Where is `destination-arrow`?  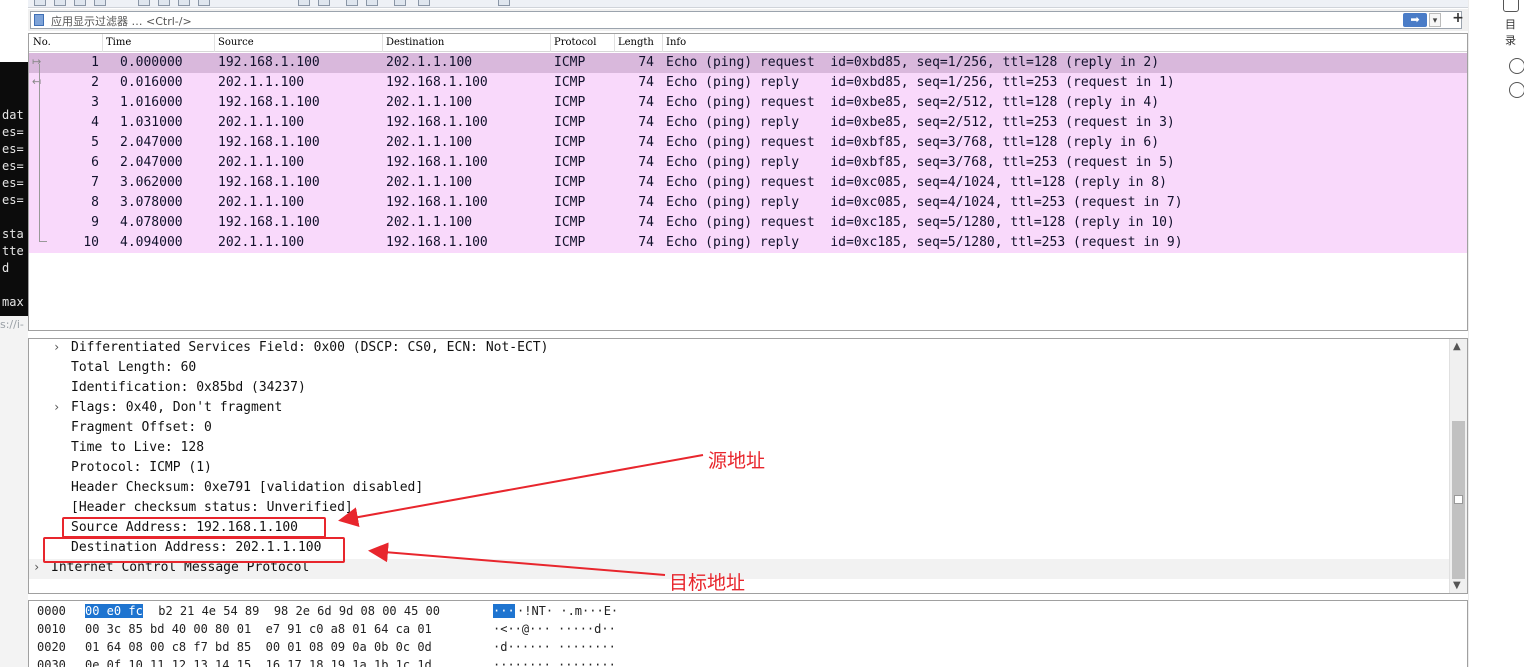 destination-arrow is located at coordinates (517, 559).